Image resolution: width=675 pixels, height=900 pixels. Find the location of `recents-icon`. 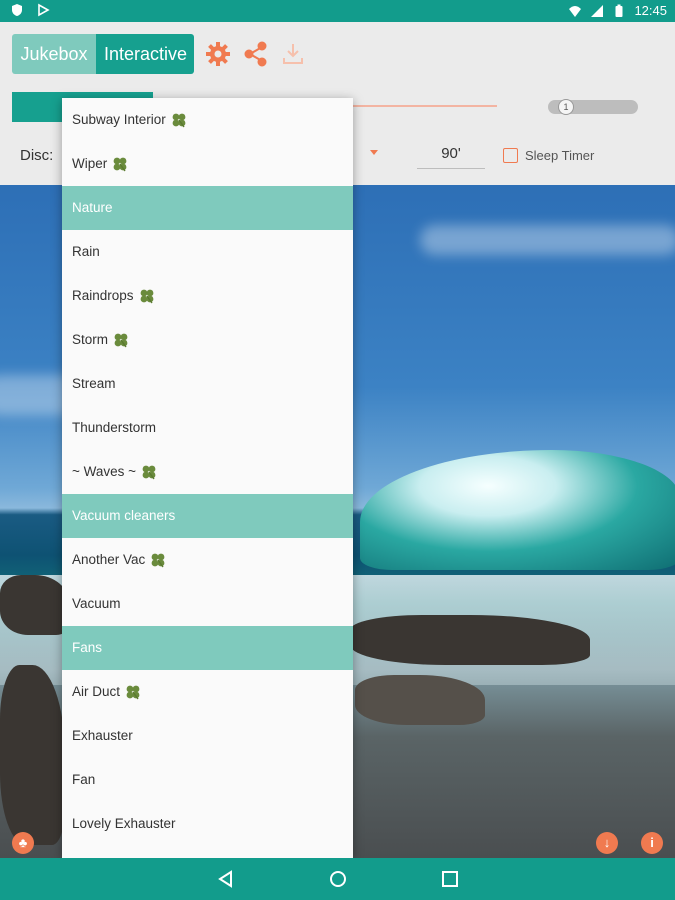

recents-icon is located at coordinates (450, 879).